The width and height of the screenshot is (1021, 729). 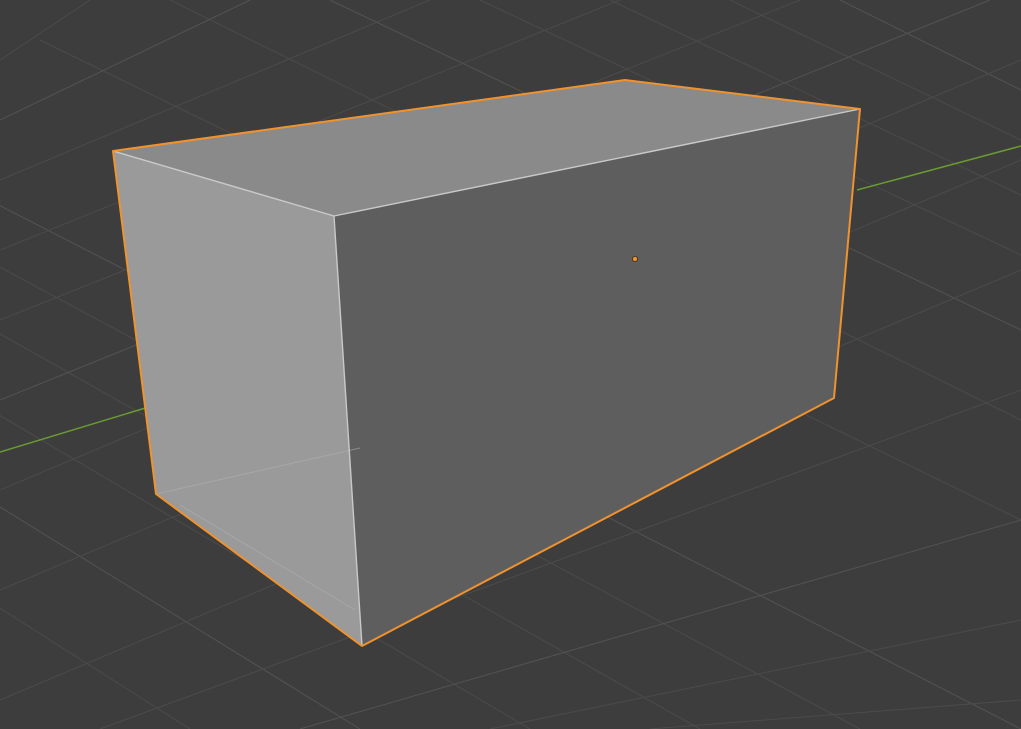 I want to click on object-origin-point, so click(x=635, y=258).